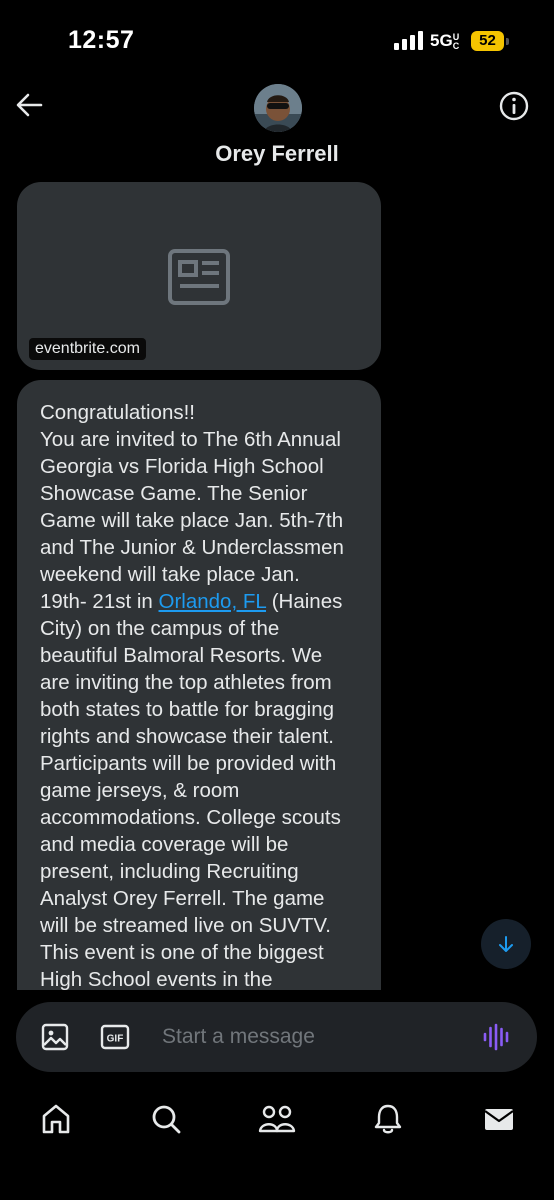 This screenshot has width=554, height=1200. I want to click on article-icon, so click(199, 277).